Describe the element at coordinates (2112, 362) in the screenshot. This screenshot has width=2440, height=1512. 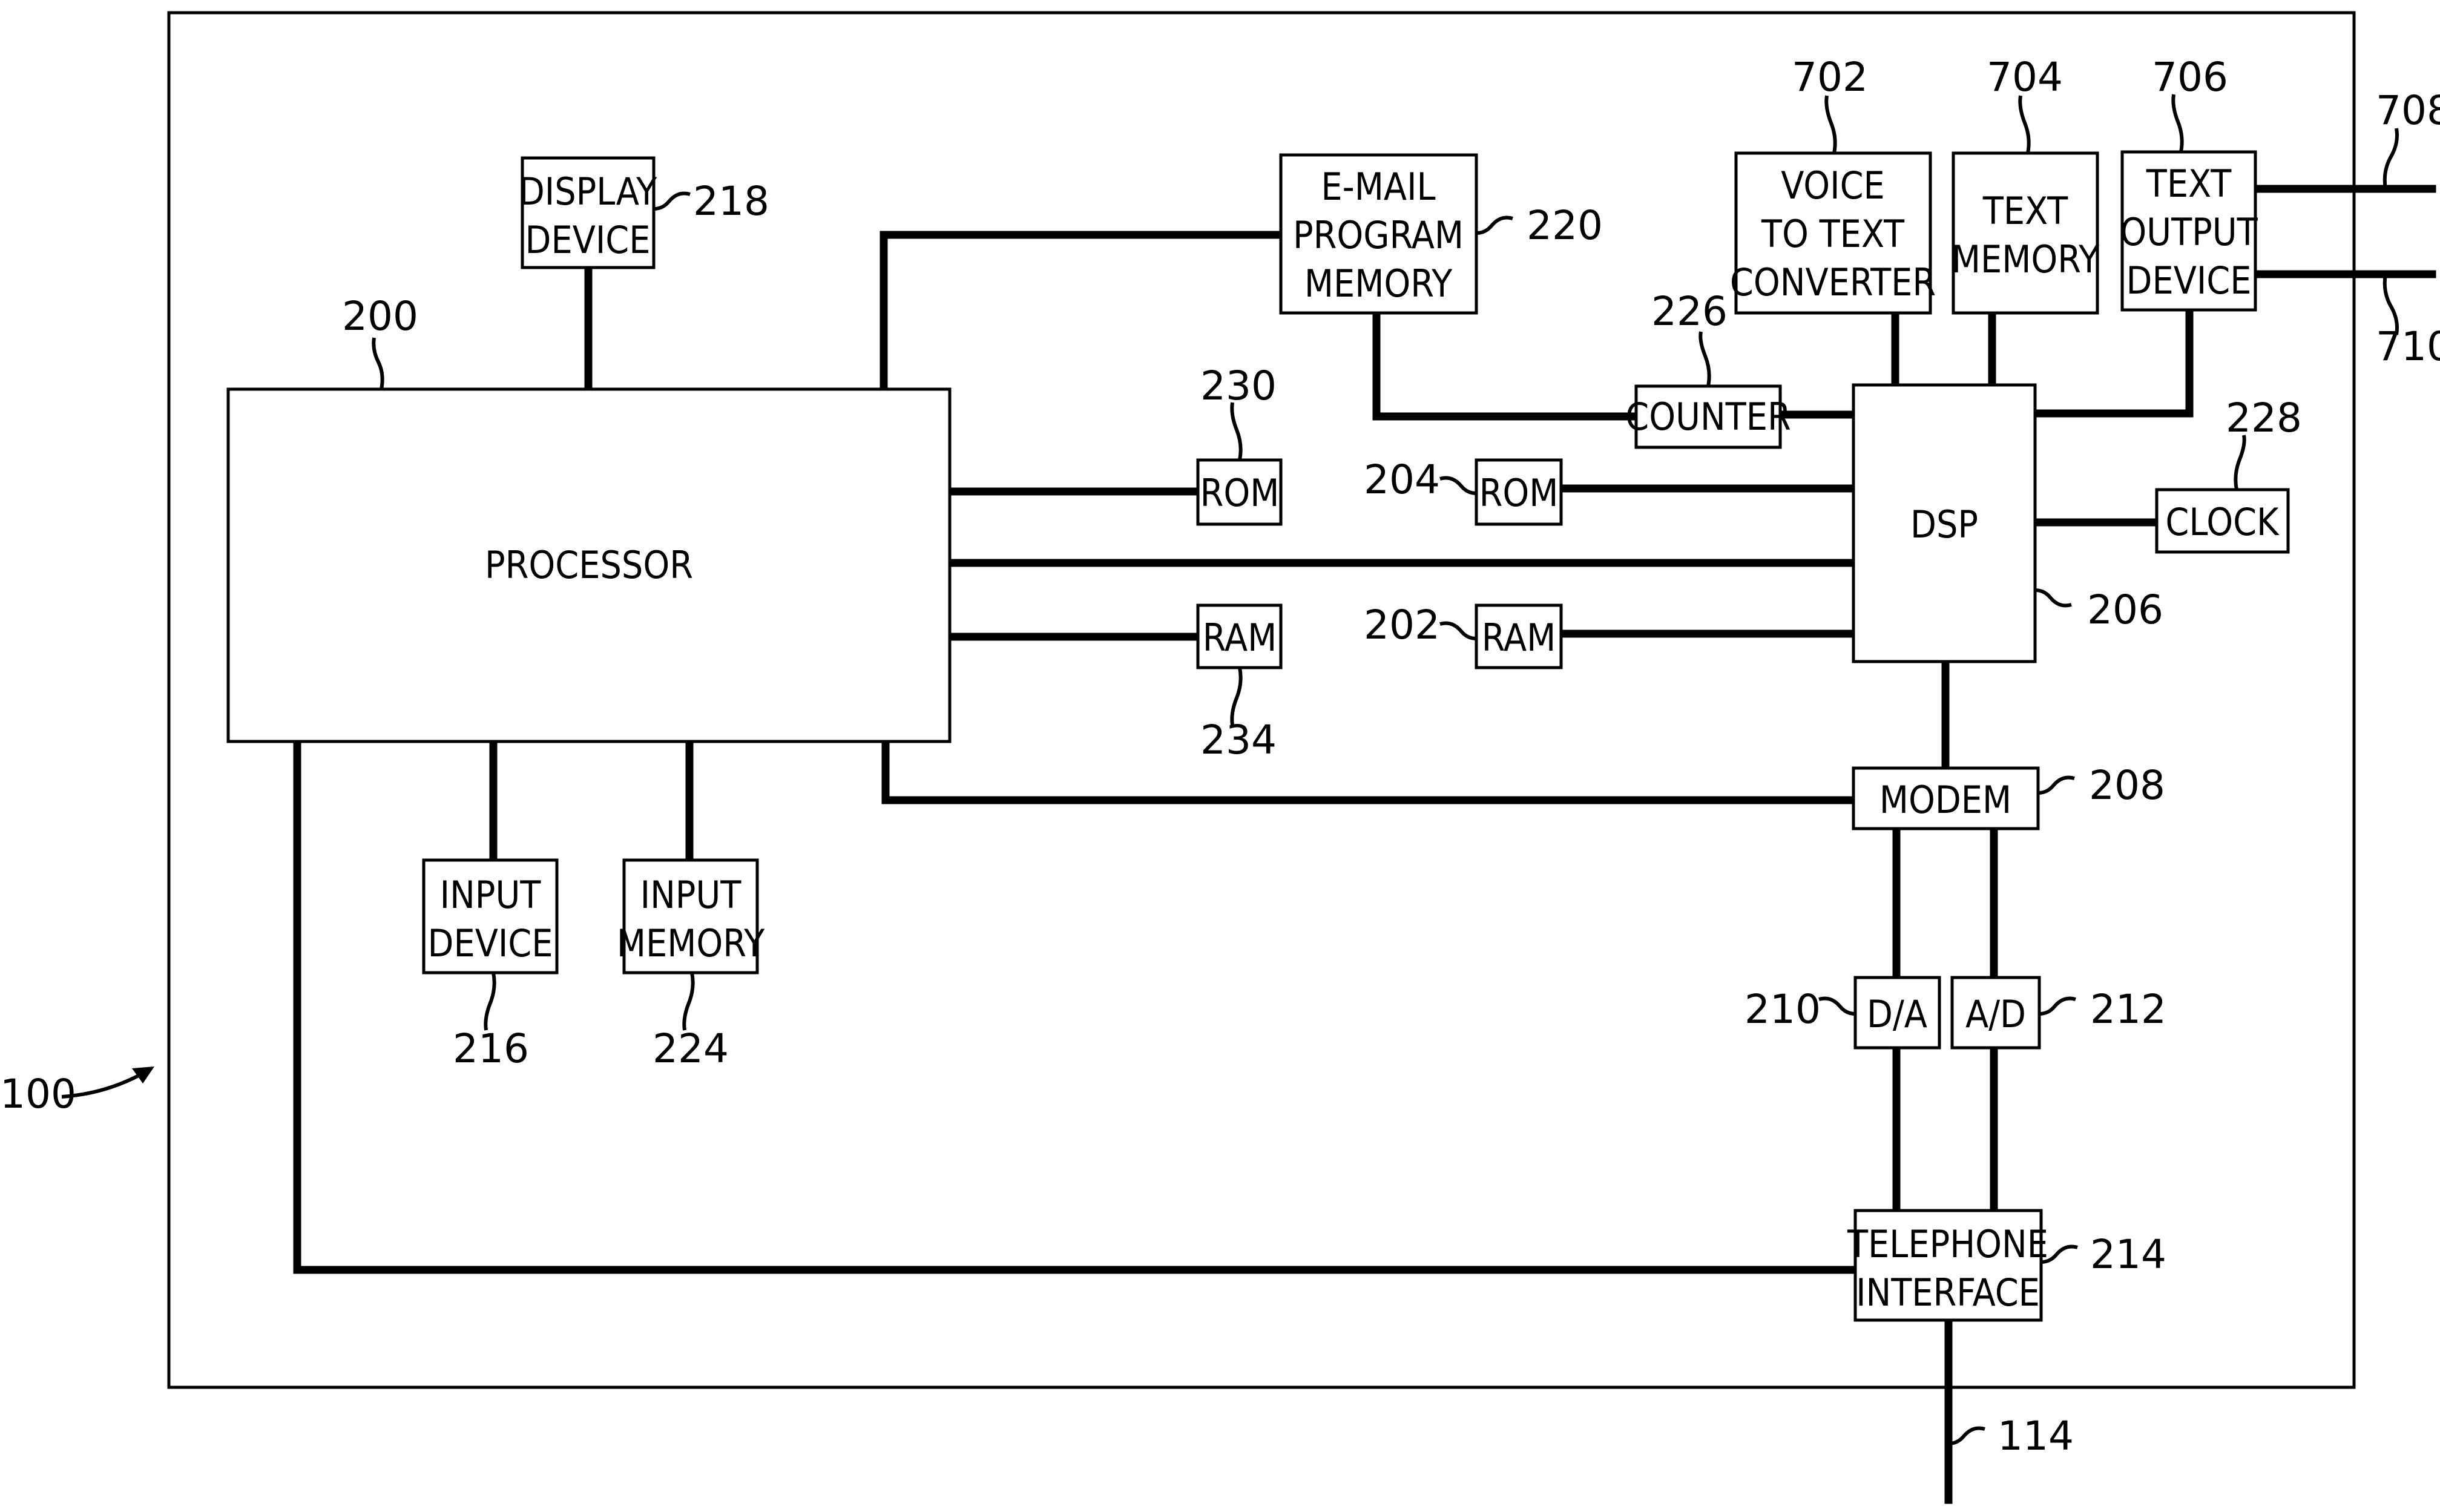
I see `wire-textout-dsp` at that location.